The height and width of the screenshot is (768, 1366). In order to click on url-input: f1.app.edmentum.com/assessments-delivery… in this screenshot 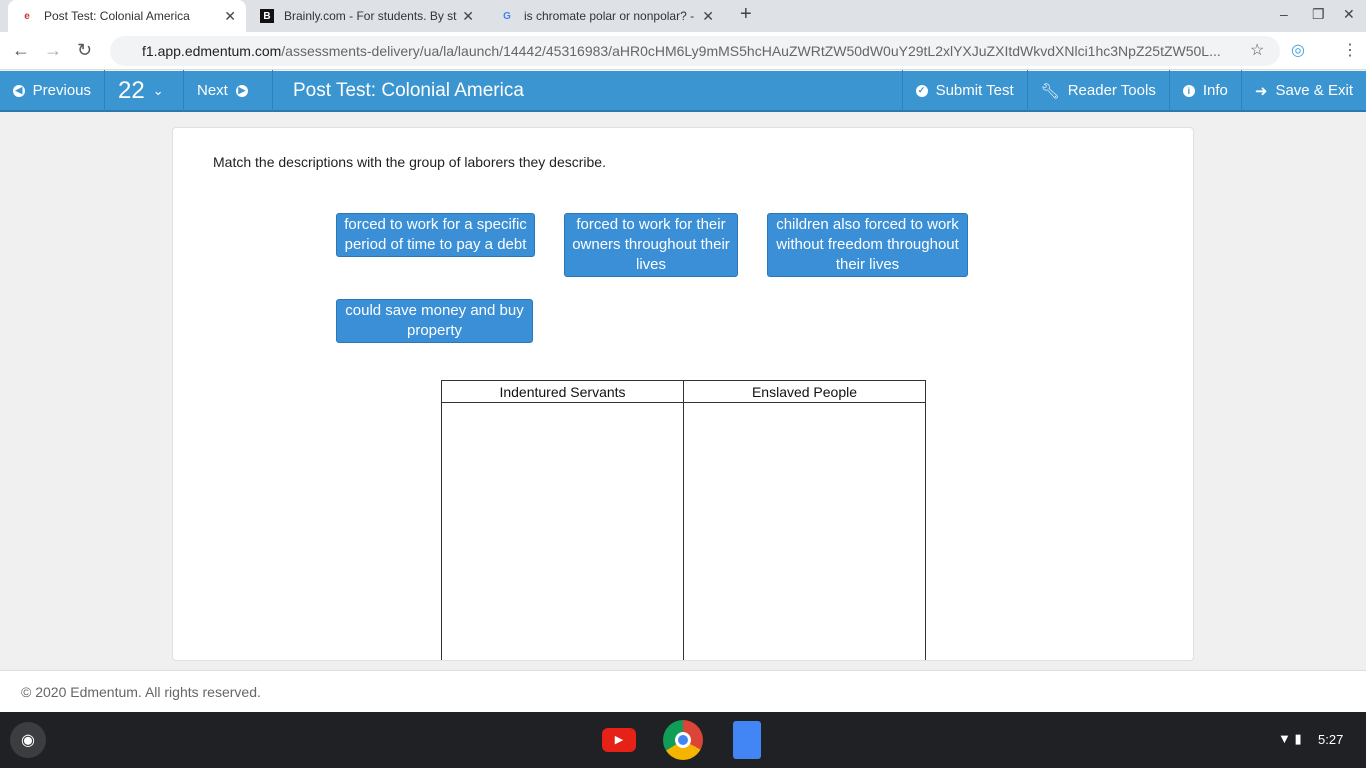, I will do `click(695, 51)`.